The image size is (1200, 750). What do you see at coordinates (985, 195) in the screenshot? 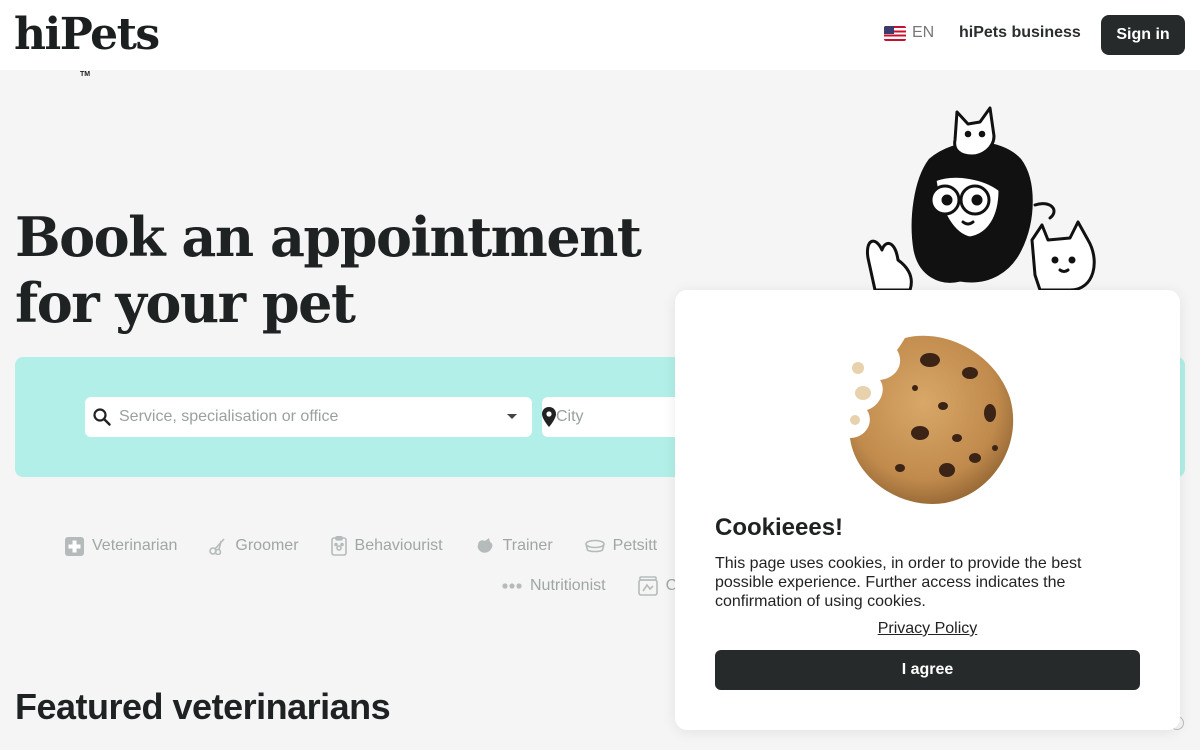
I see `hero-illustration-girl-with-pets` at bounding box center [985, 195].